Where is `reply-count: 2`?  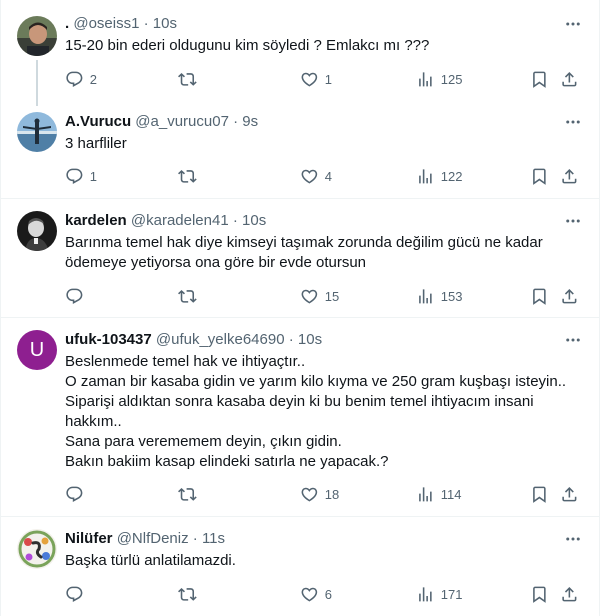 reply-count: 2 is located at coordinates (93, 79).